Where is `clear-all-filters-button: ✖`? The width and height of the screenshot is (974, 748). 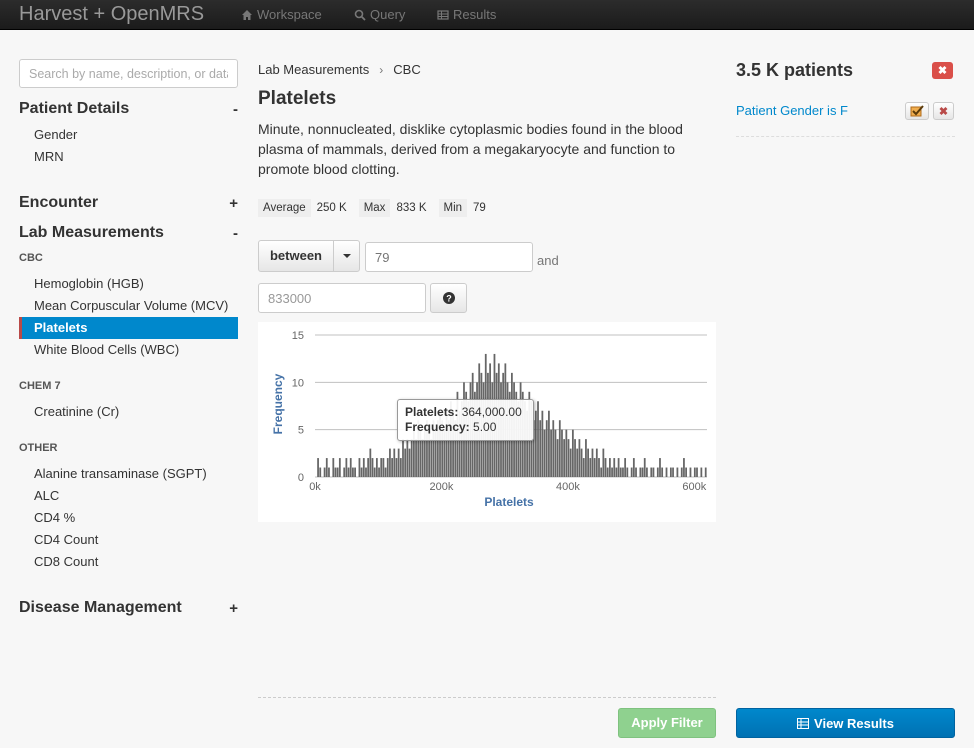
clear-all-filters-button: ✖ is located at coordinates (942, 70).